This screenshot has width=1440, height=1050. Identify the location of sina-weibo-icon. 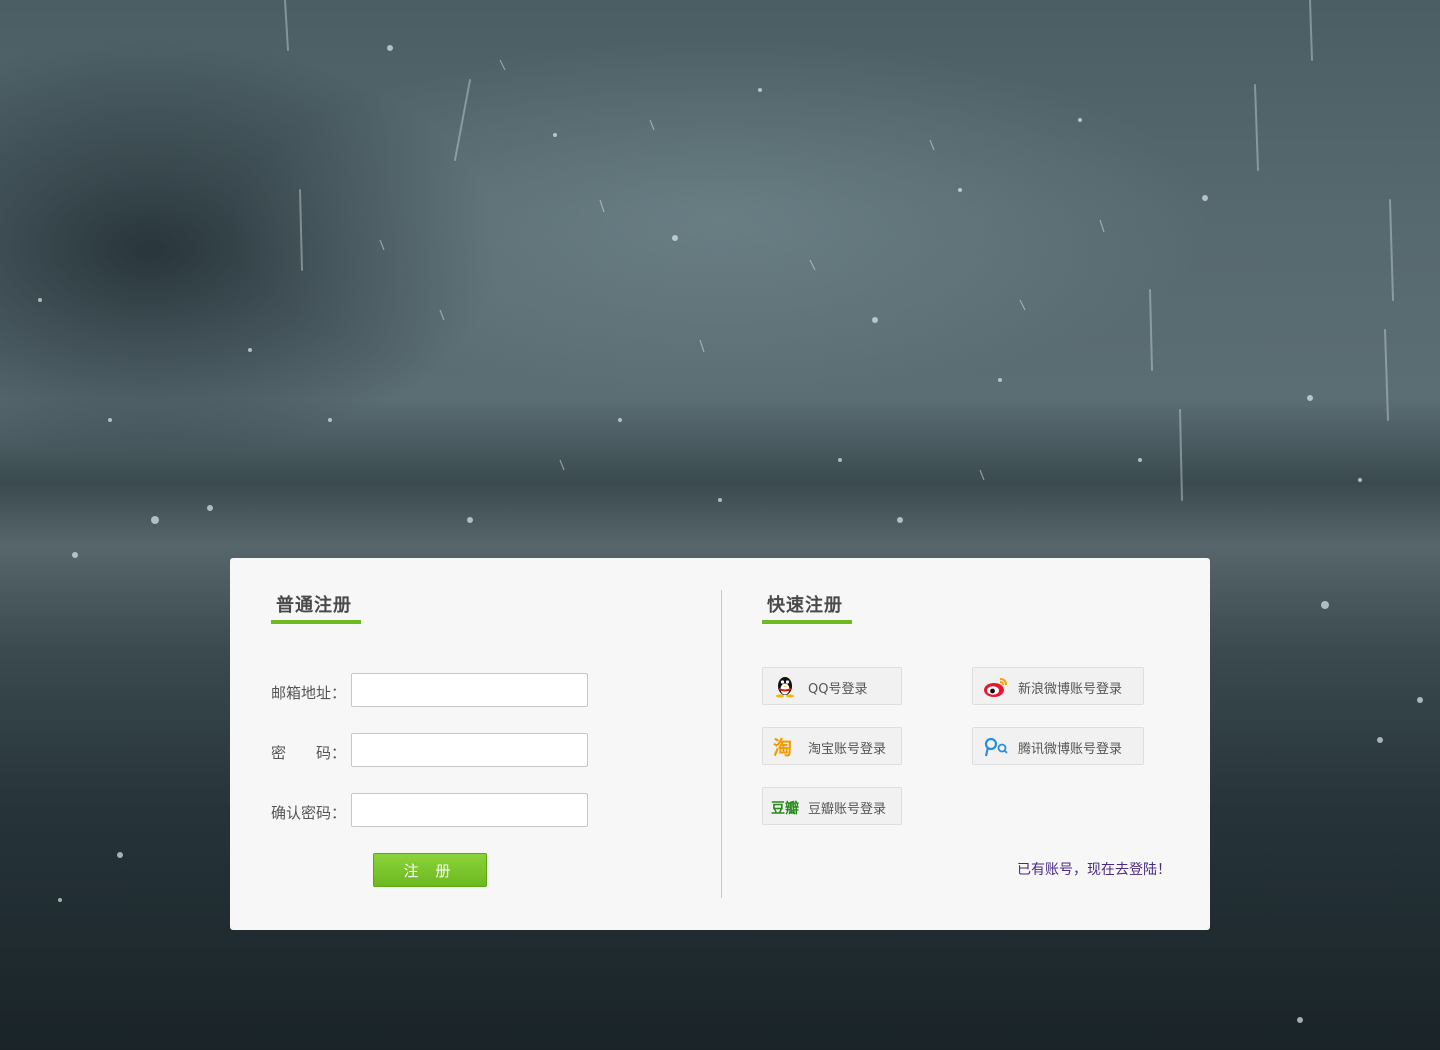
(995, 686).